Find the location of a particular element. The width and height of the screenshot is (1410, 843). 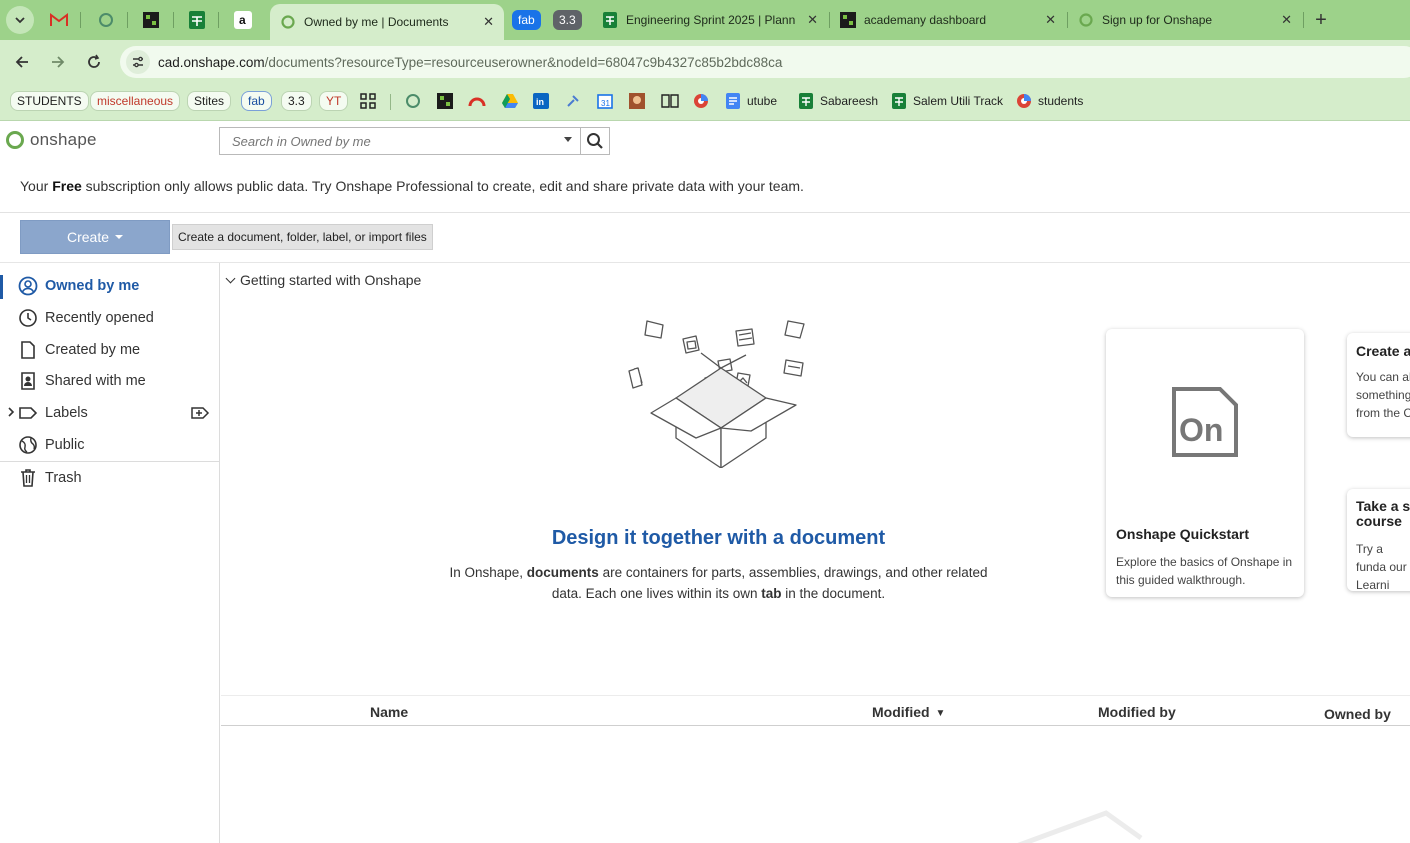

column-header-modified: Modified ▼ is located at coordinates (908, 712).